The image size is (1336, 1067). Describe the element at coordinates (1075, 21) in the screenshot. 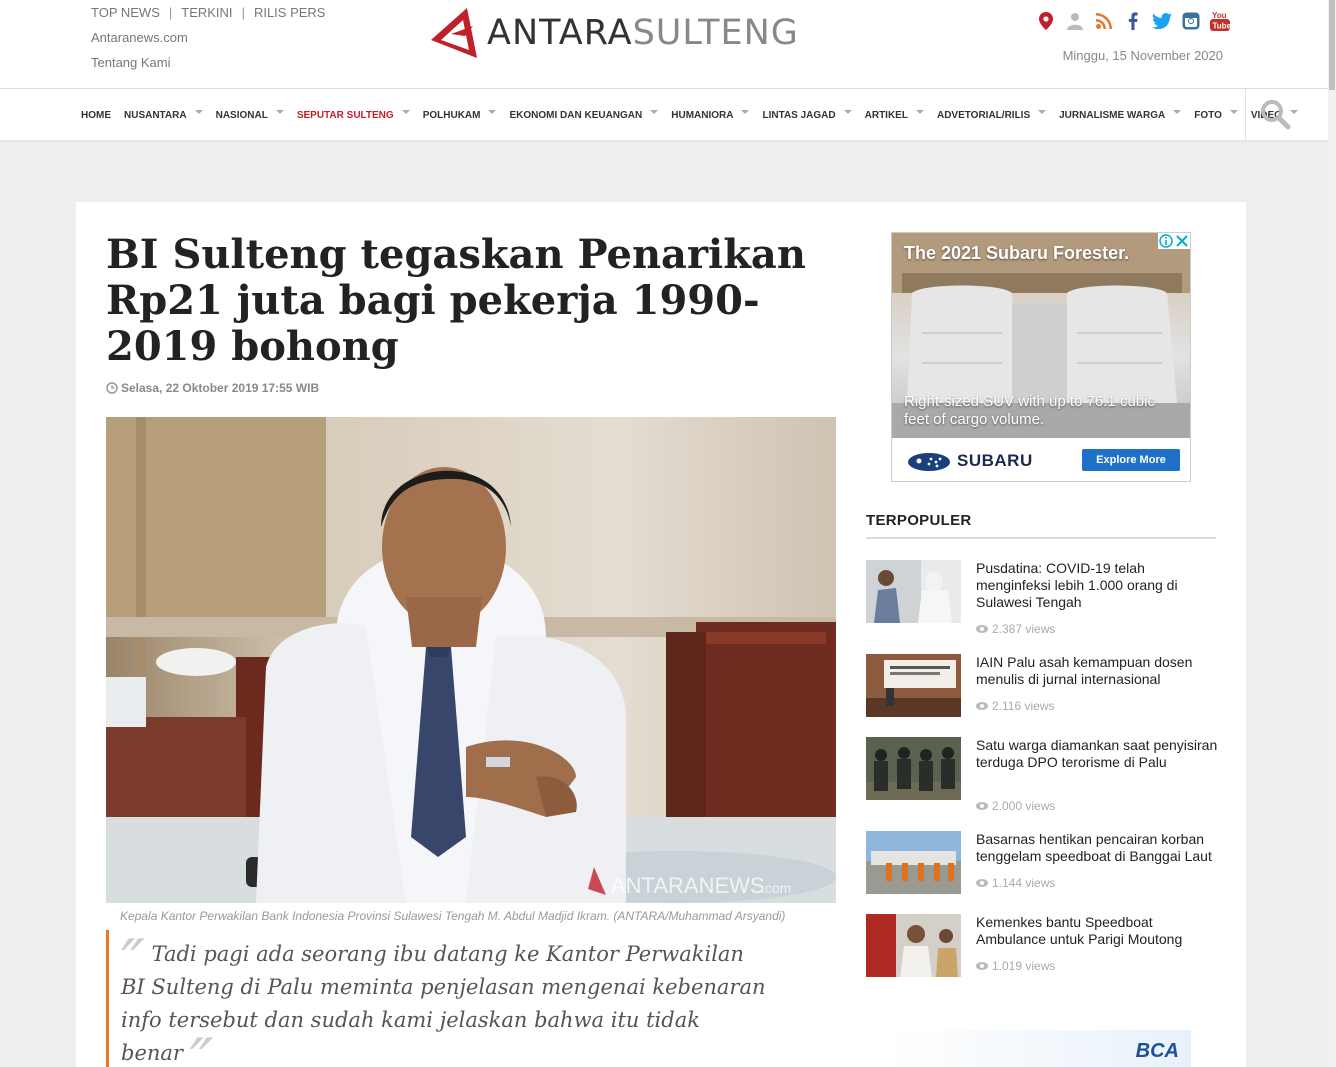

I see `user-icon` at that location.